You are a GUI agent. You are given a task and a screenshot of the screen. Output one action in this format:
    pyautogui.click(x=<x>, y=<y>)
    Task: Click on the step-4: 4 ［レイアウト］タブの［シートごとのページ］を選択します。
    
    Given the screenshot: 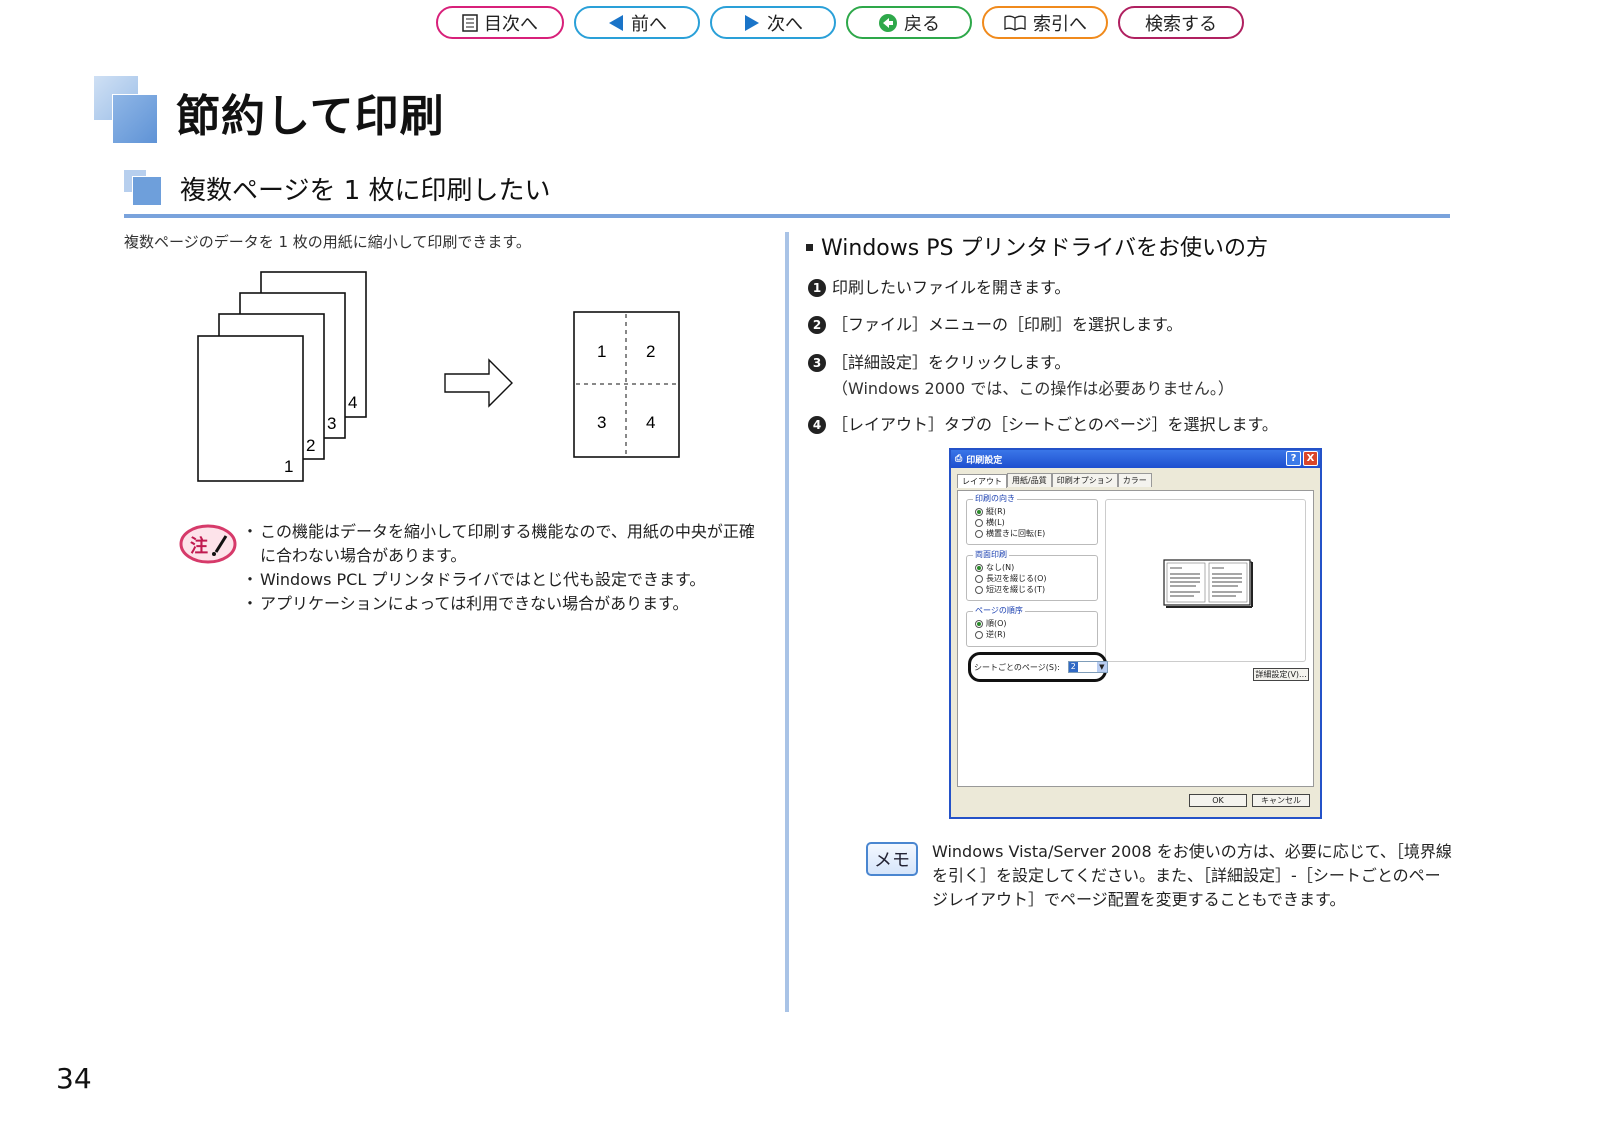 What is the action you would take?
    pyautogui.click(x=1043, y=425)
    